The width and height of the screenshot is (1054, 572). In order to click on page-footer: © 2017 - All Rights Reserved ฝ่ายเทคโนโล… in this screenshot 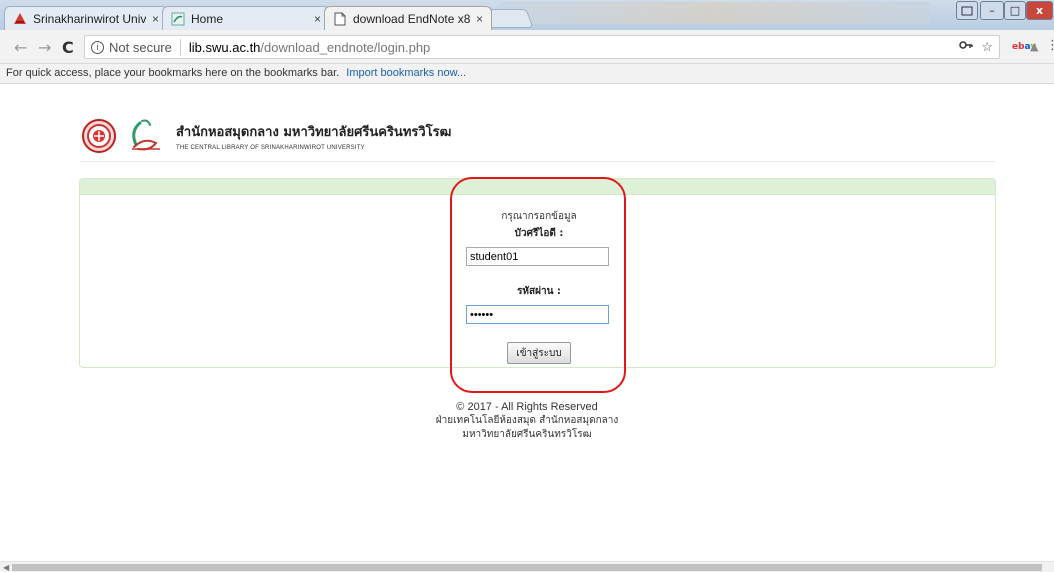, I will do `click(527, 421)`.